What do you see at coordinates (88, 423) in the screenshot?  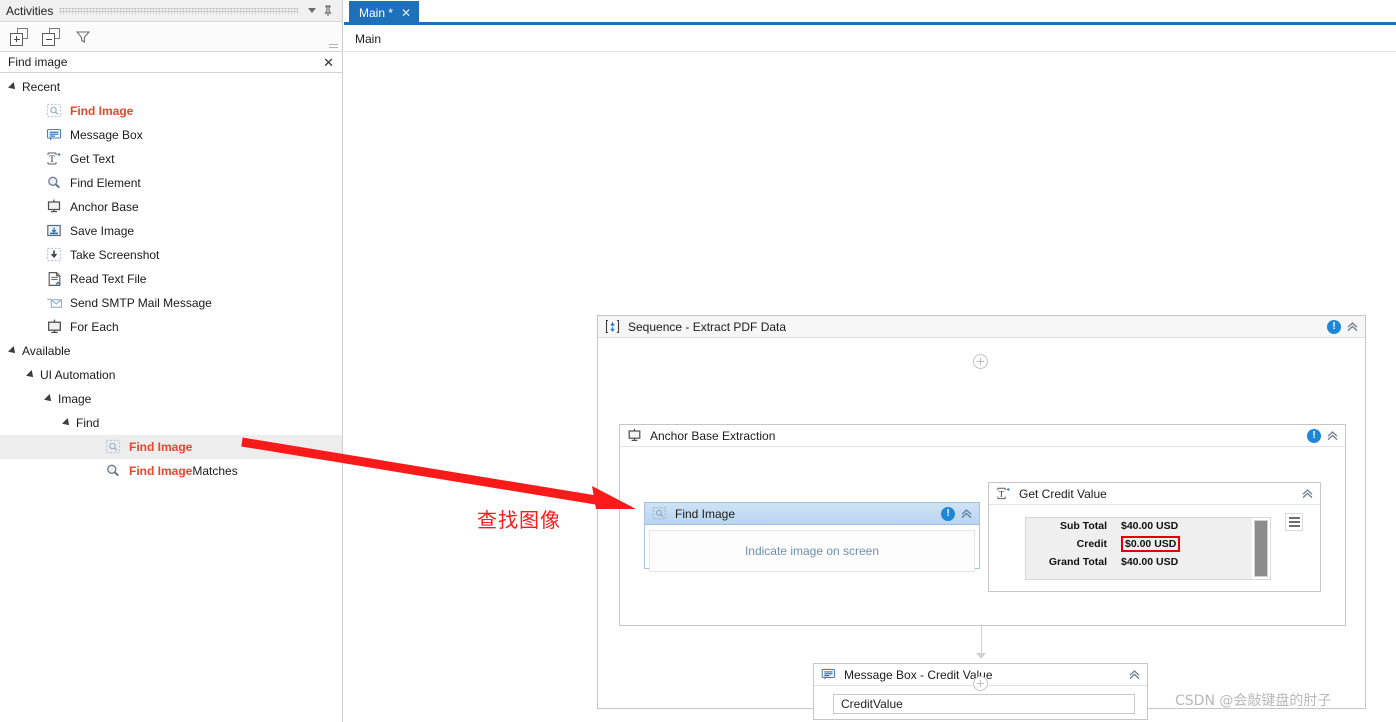 I see `tree-node-label: Find` at bounding box center [88, 423].